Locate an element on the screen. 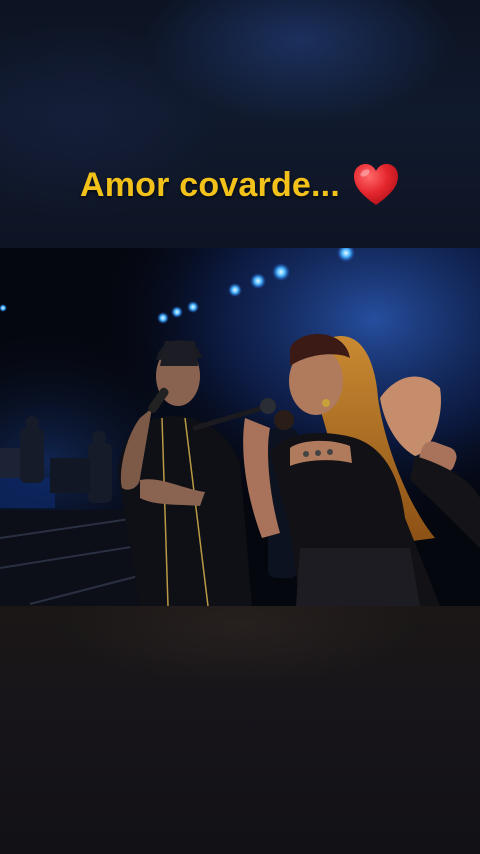 This screenshot has width=480, height=854. red-heart-icon is located at coordinates (375, 184).